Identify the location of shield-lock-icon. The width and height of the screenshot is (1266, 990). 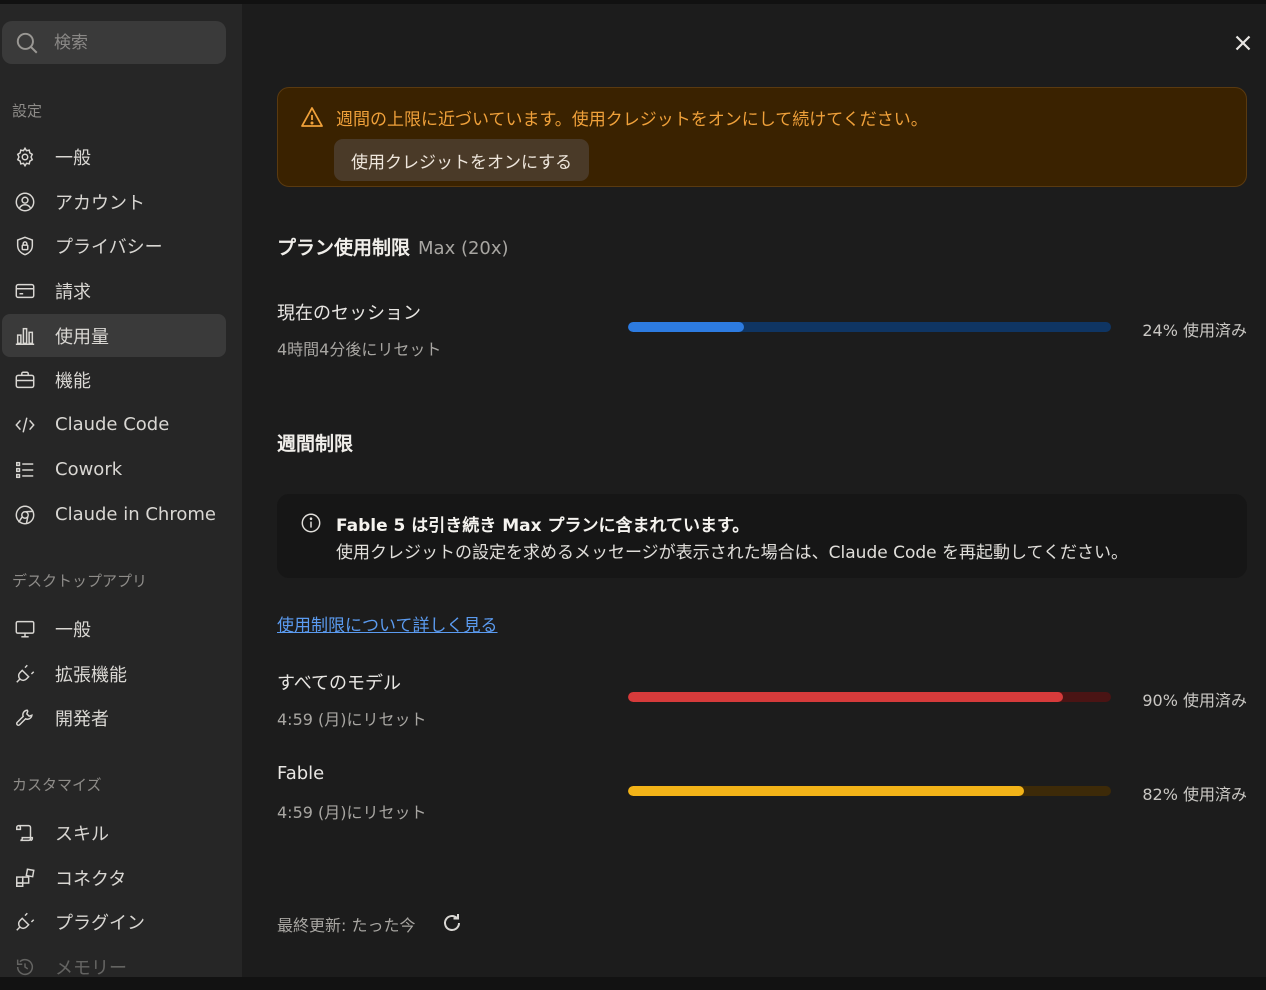
(25, 246).